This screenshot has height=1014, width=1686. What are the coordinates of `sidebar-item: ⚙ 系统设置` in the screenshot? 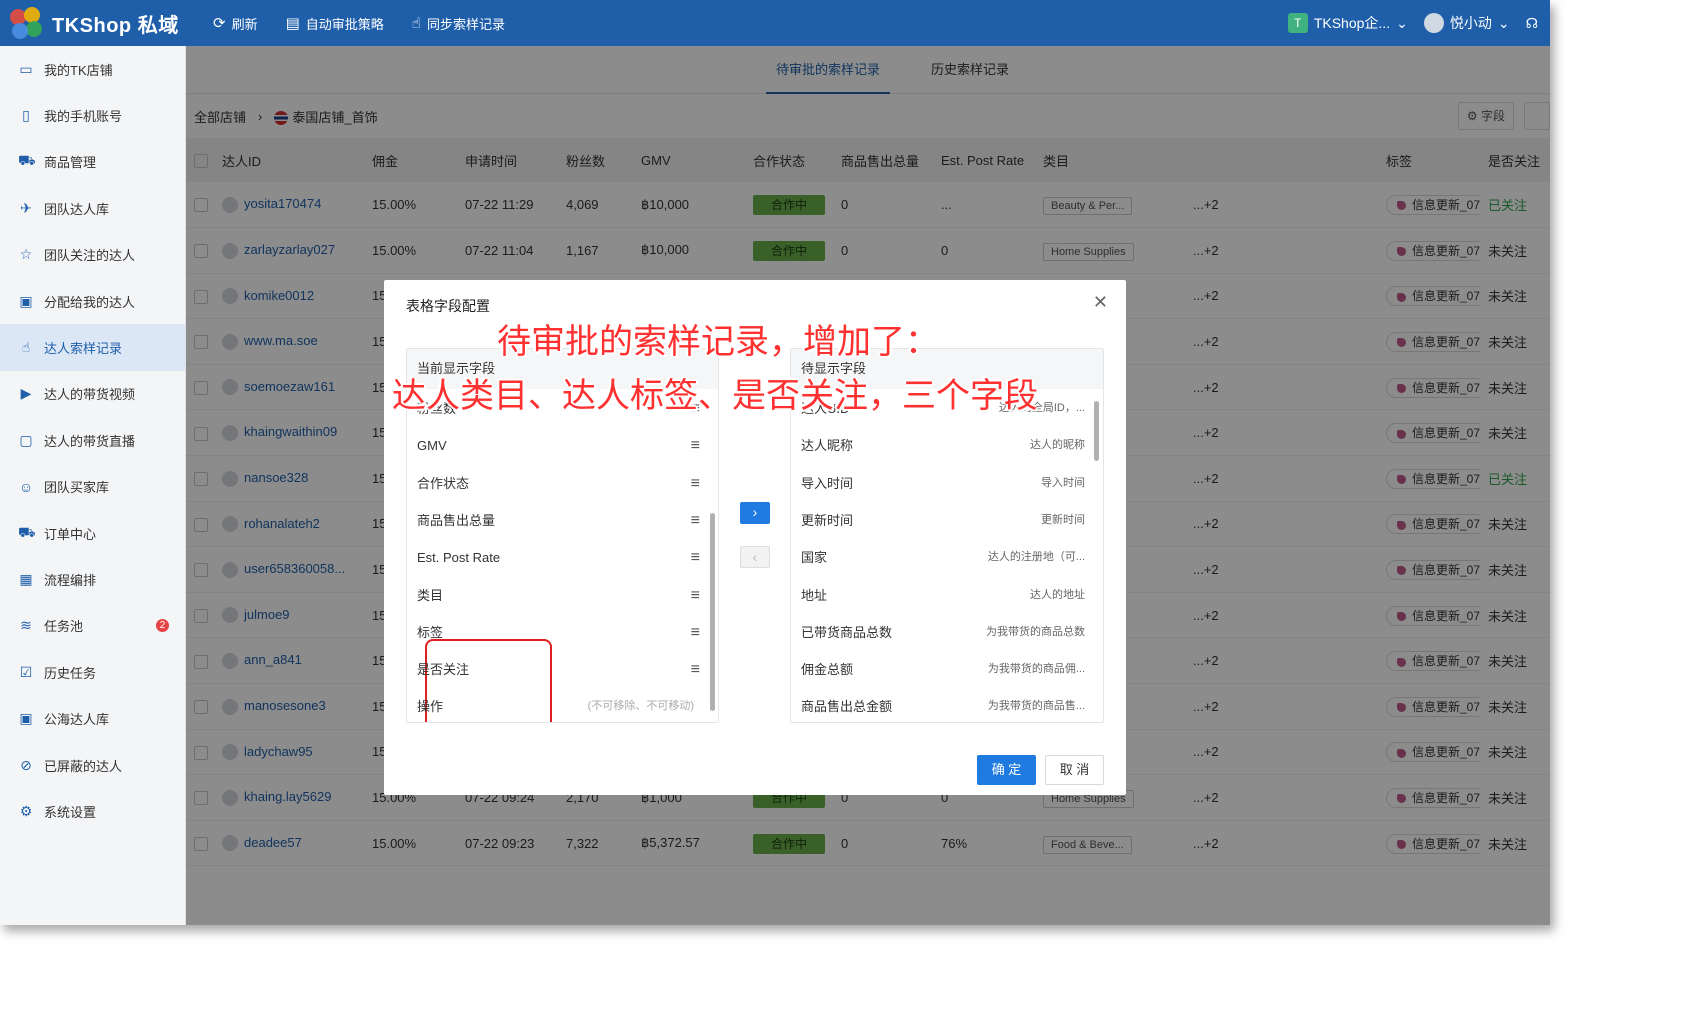 It's located at (92, 811).